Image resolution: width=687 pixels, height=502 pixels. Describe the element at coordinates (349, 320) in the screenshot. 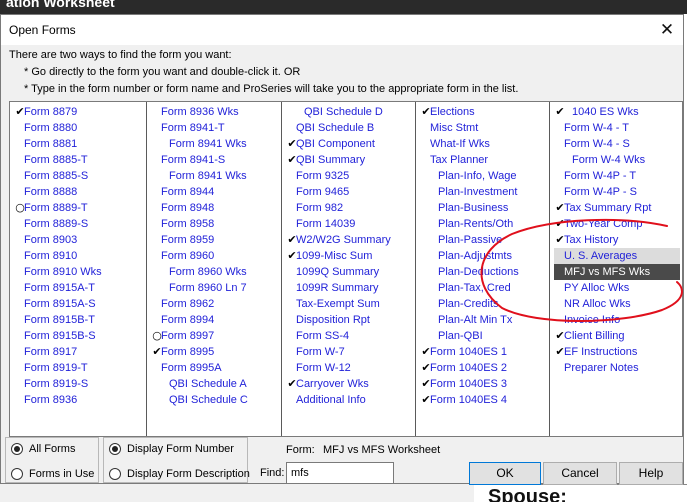

I see `form-list-item: Disposition Rpt` at that location.